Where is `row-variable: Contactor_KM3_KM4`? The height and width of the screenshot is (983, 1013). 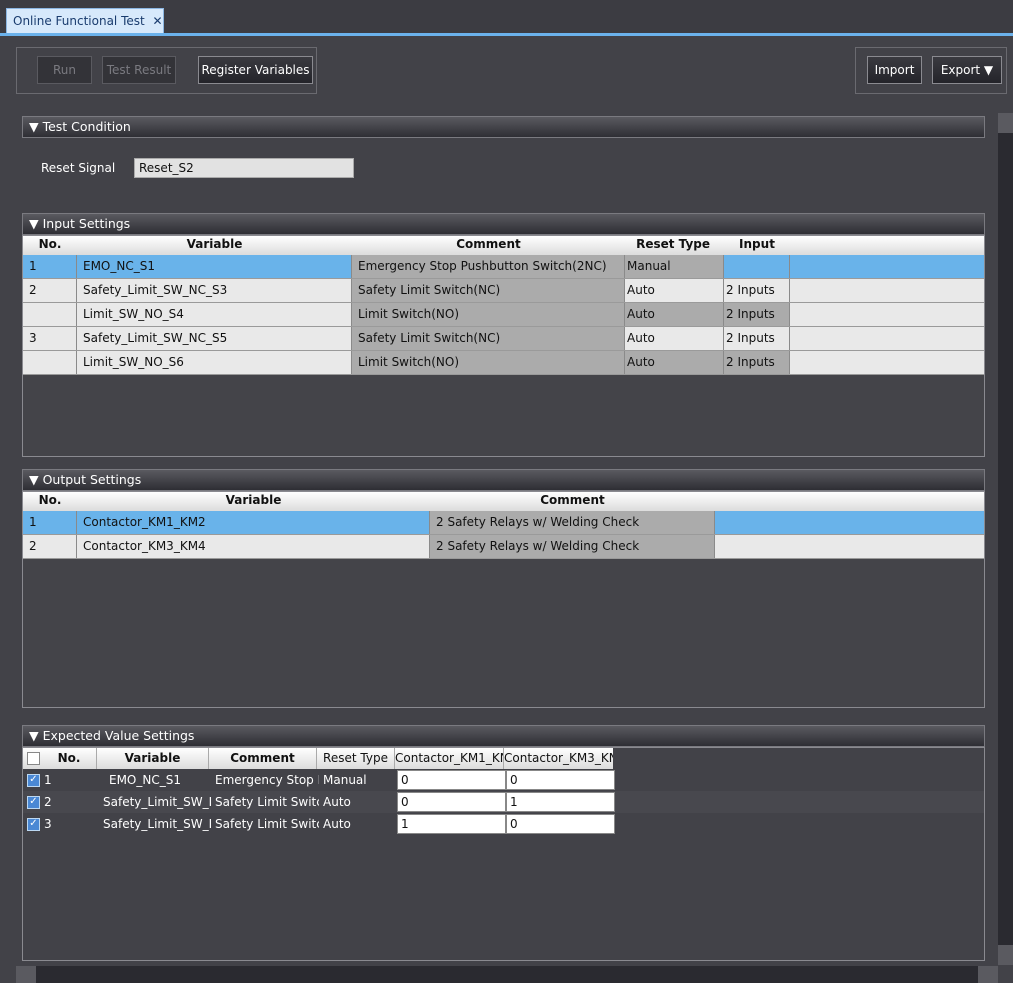 row-variable: Contactor_KM3_KM4 is located at coordinates (253, 546).